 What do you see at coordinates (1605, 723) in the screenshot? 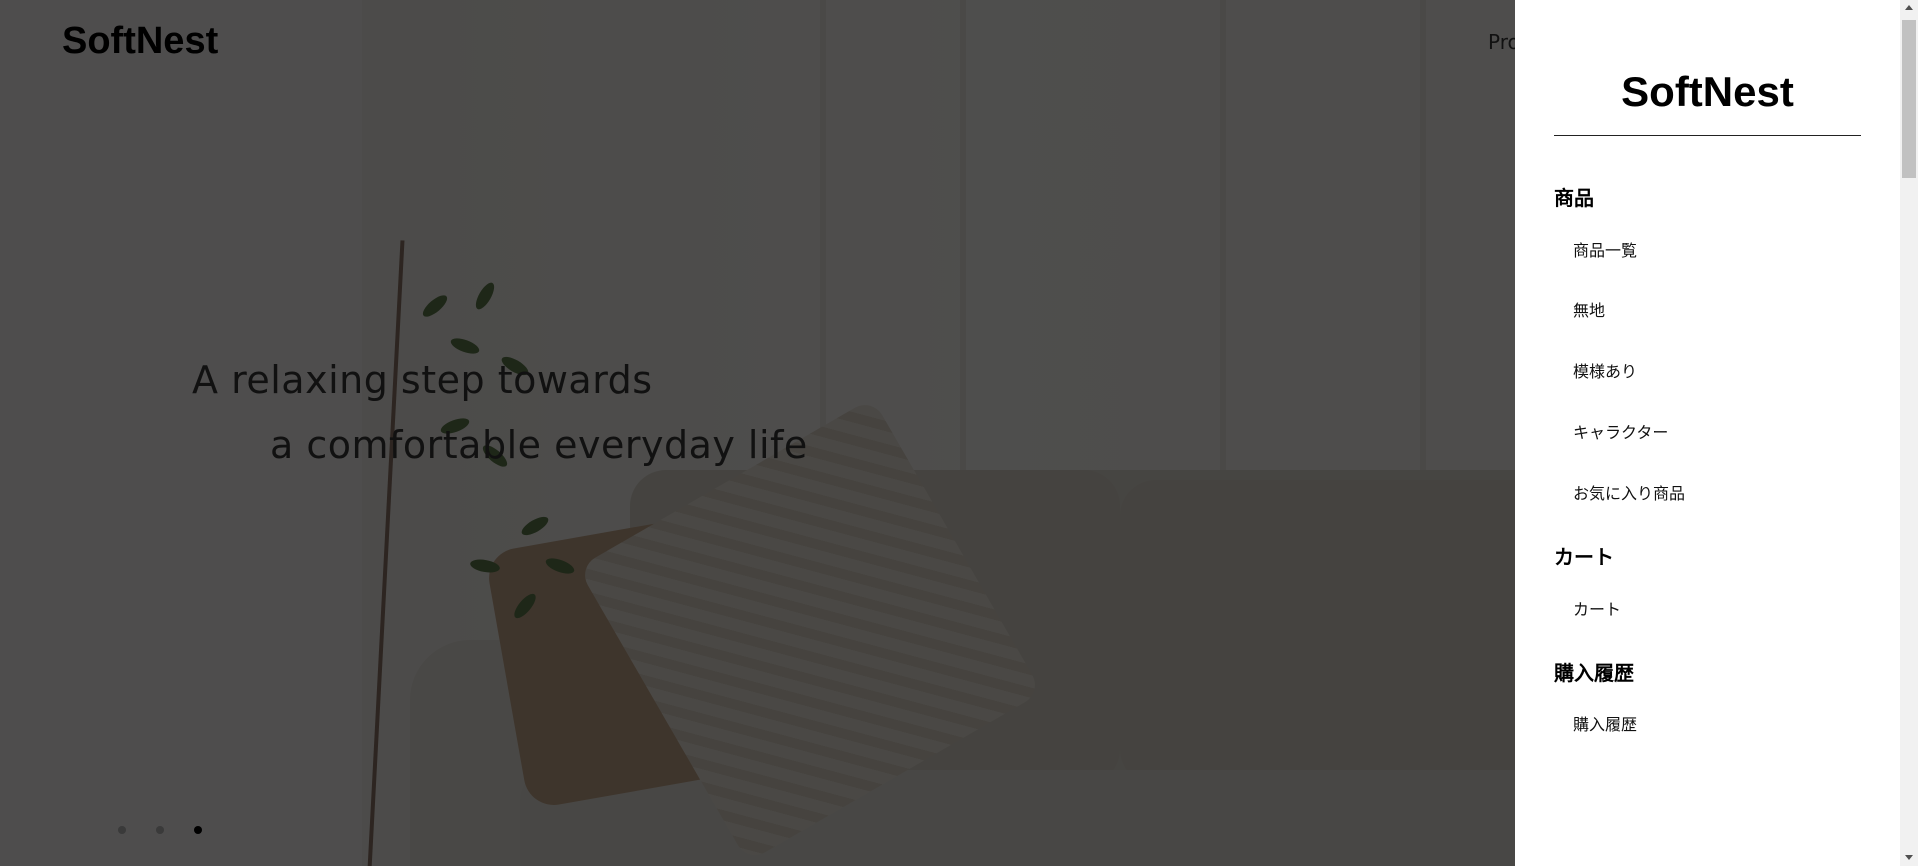
I see `menu-item-purchase-history: 購入履歴` at bounding box center [1605, 723].